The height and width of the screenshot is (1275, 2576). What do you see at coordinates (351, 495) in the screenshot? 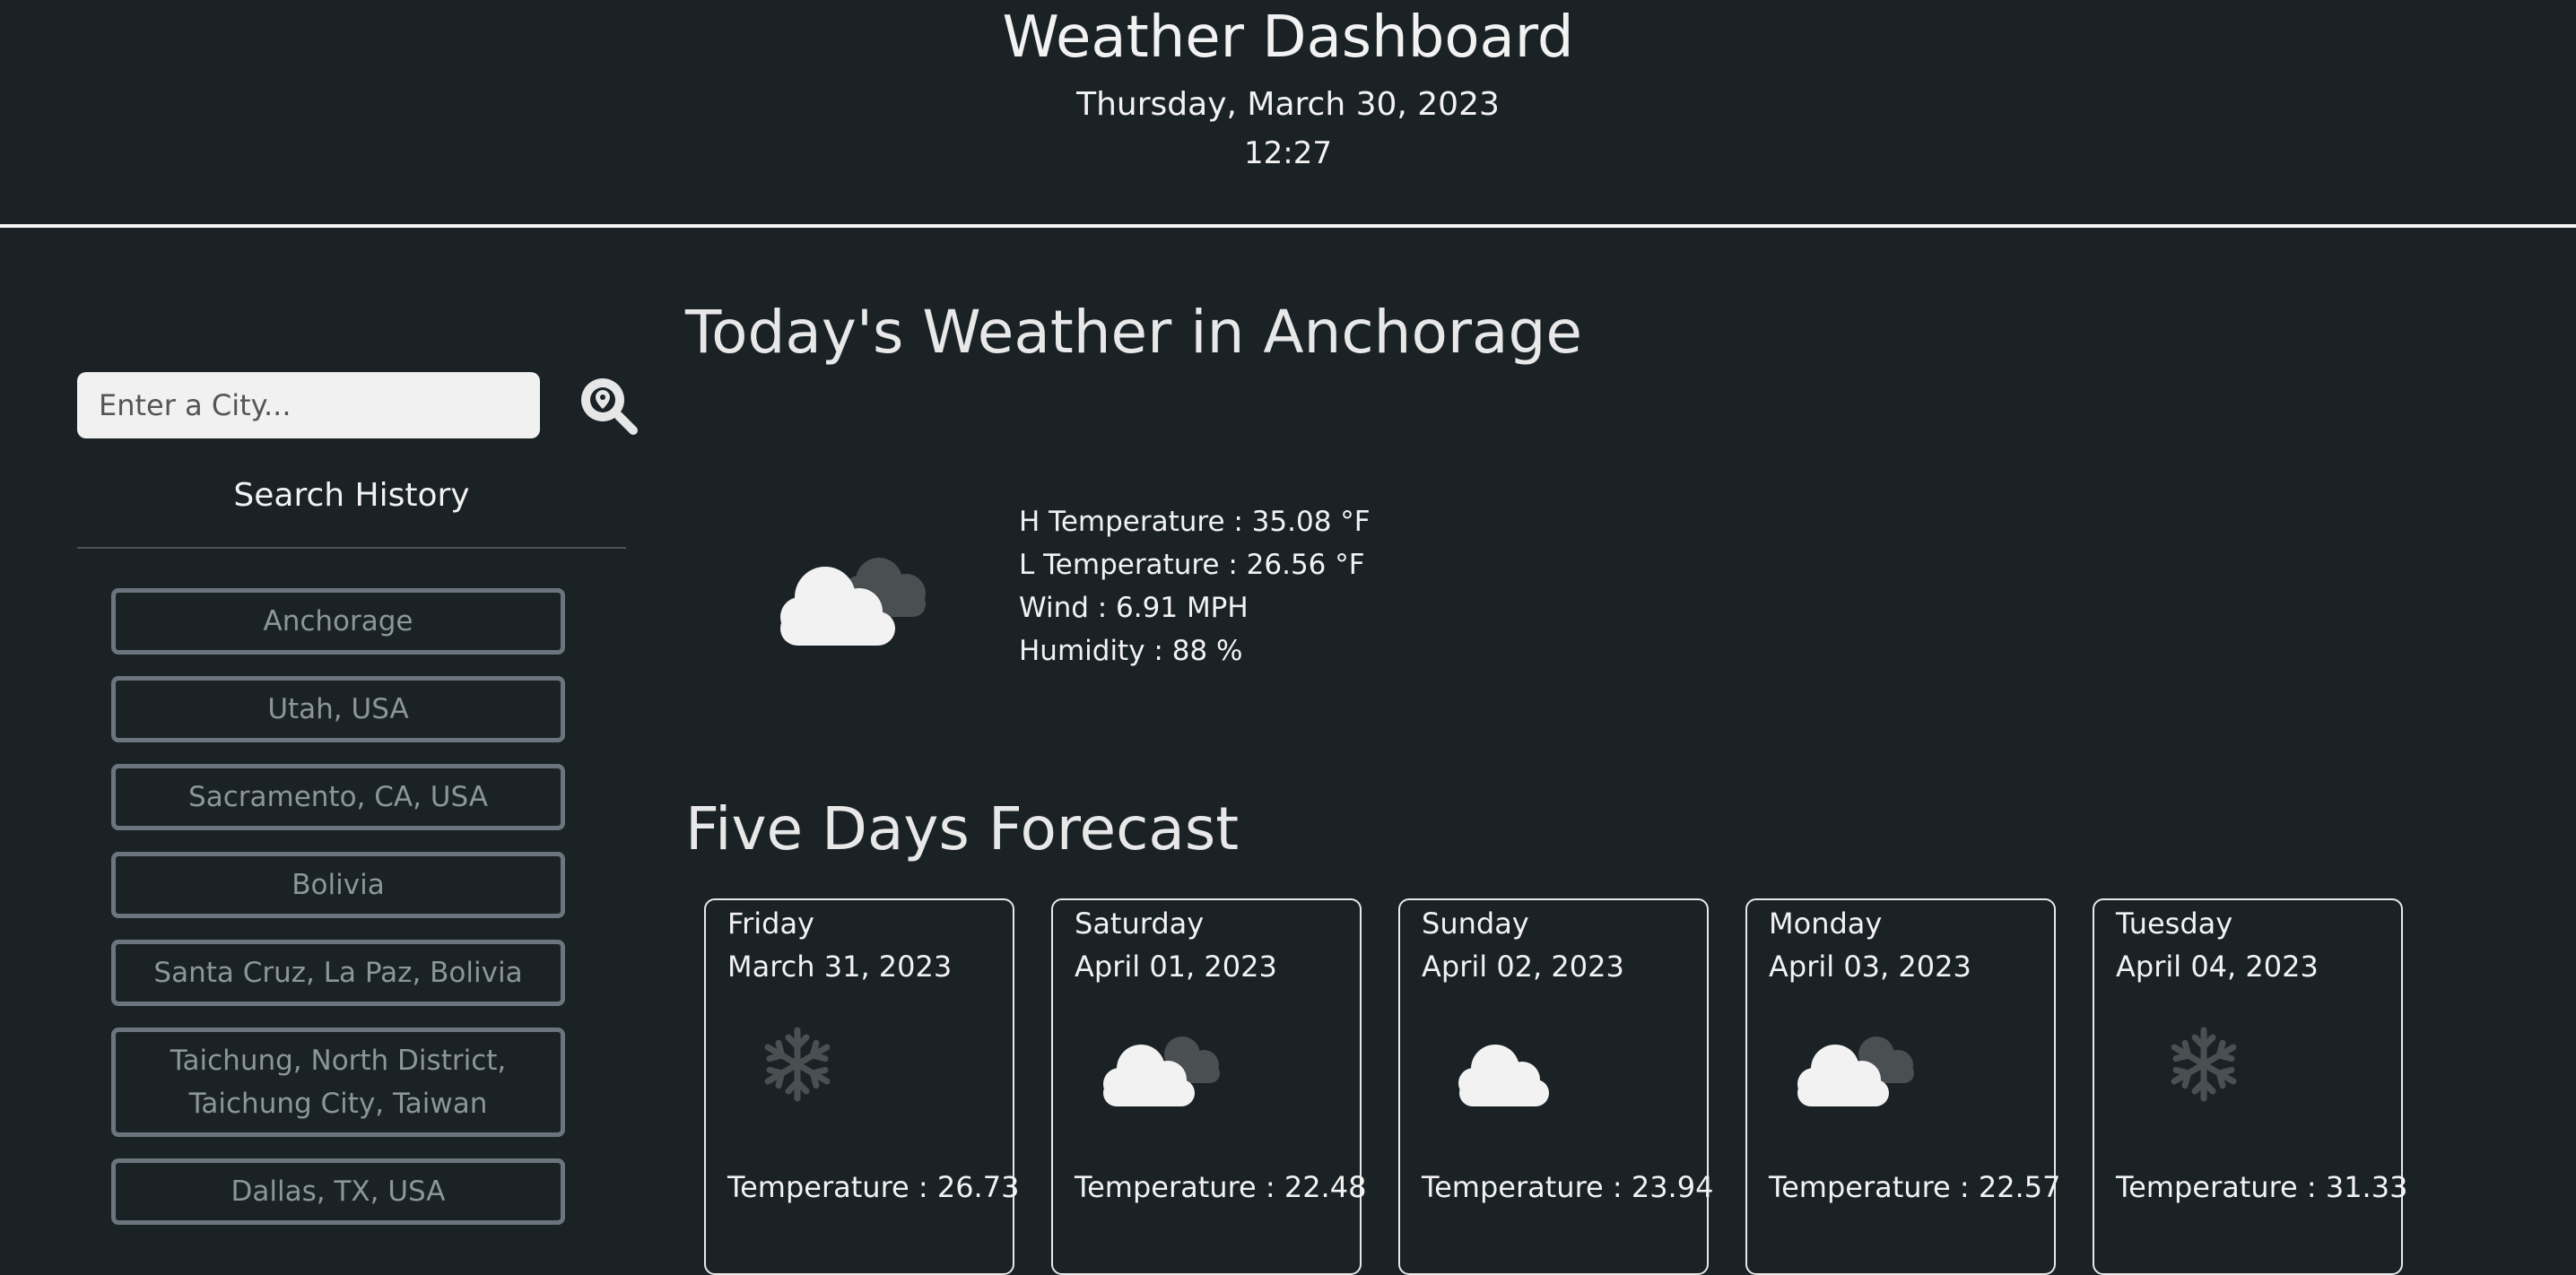
I see `search-history-title: Search History` at bounding box center [351, 495].